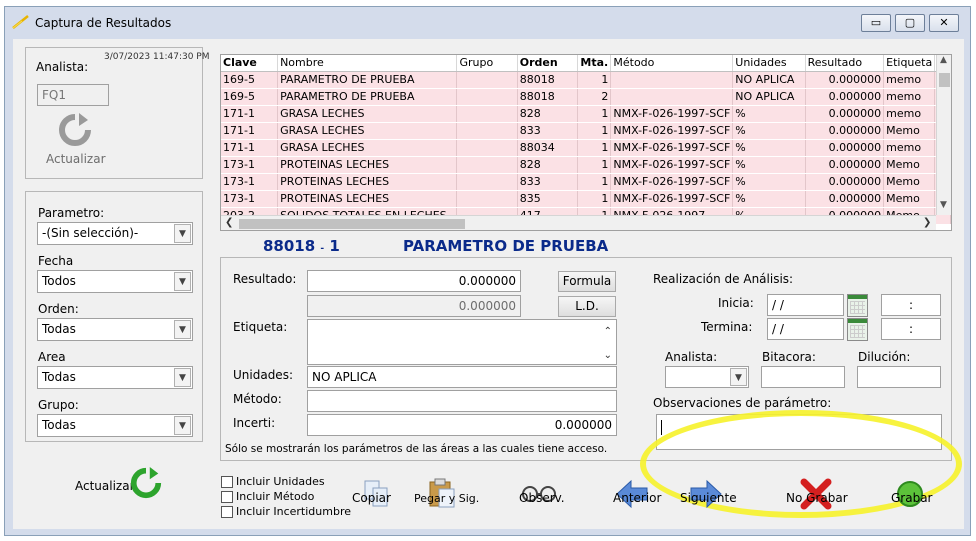 Image resolution: width=976 pixels, height=541 pixels. I want to click on maximize-button: ▢, so click(910, 23).